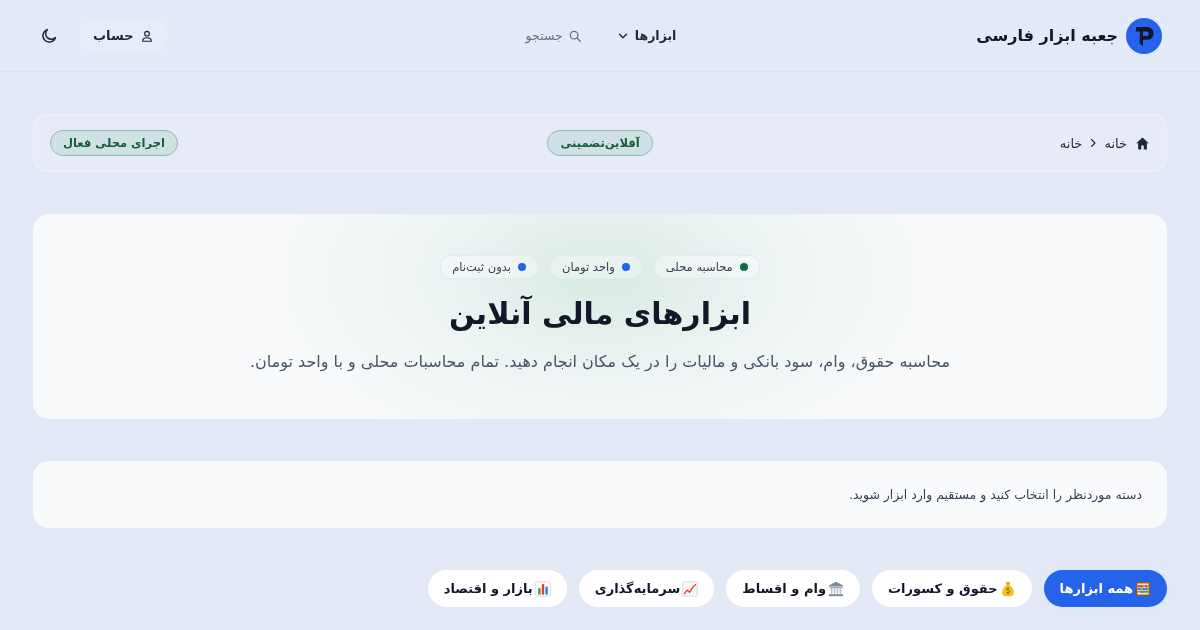 The height and width of the screenshot is (630, 1200). I want to click on info-text: دسته موردنظر را انتخاب کنید و مستقیم وارد ابزار شوید., so click(995, 494).